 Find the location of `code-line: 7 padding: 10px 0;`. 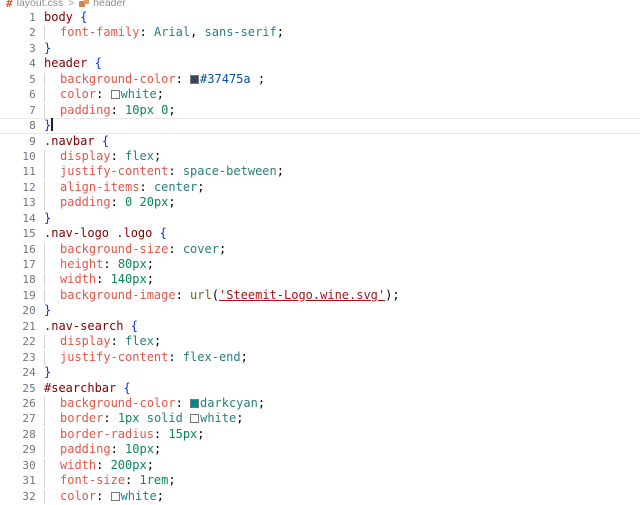

code-line: 7 padding: 10px 0; is located at coordinates (320, 110).